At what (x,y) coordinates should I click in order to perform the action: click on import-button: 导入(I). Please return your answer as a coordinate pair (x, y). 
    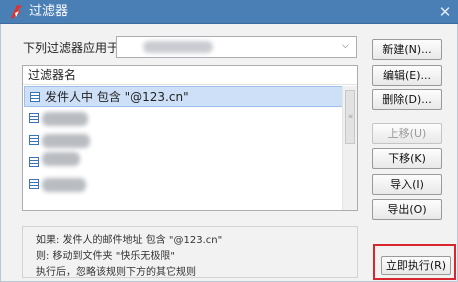
    Looking at the image, I should click on (407, 184).